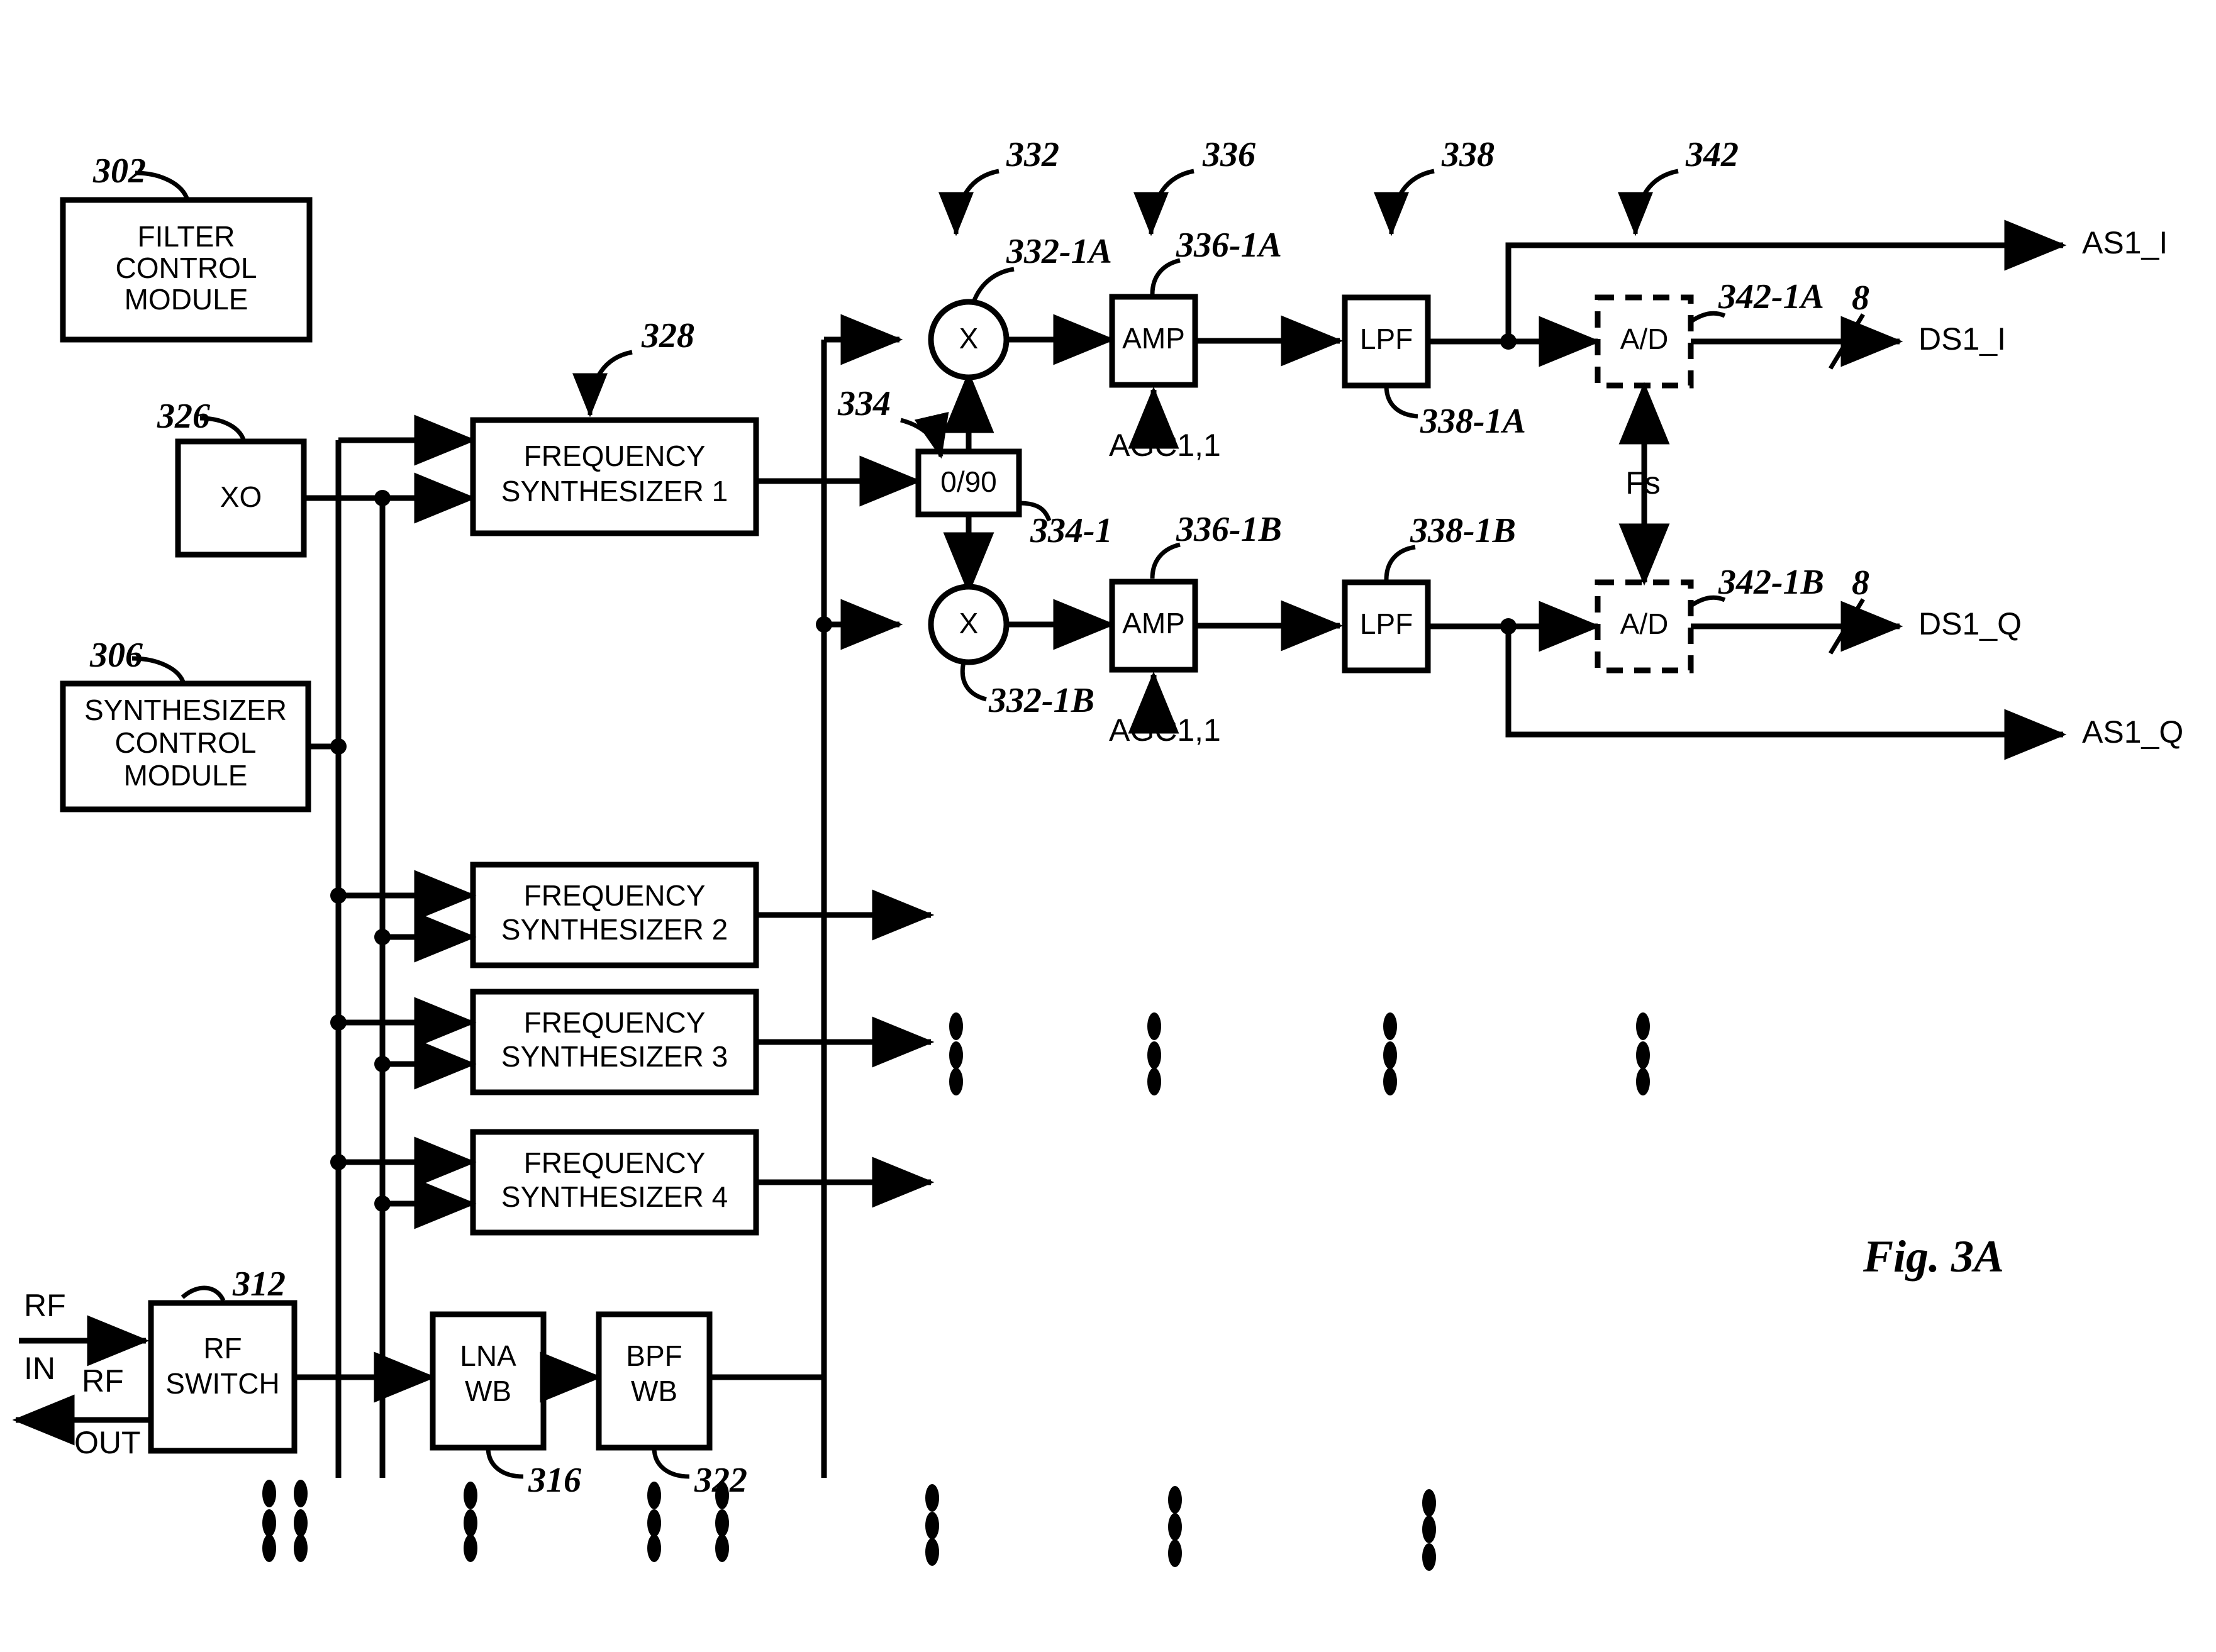 This screenshot has width=2216, height=1652. I want to click on ref-334-1: 334-1, so click(1071, 530).